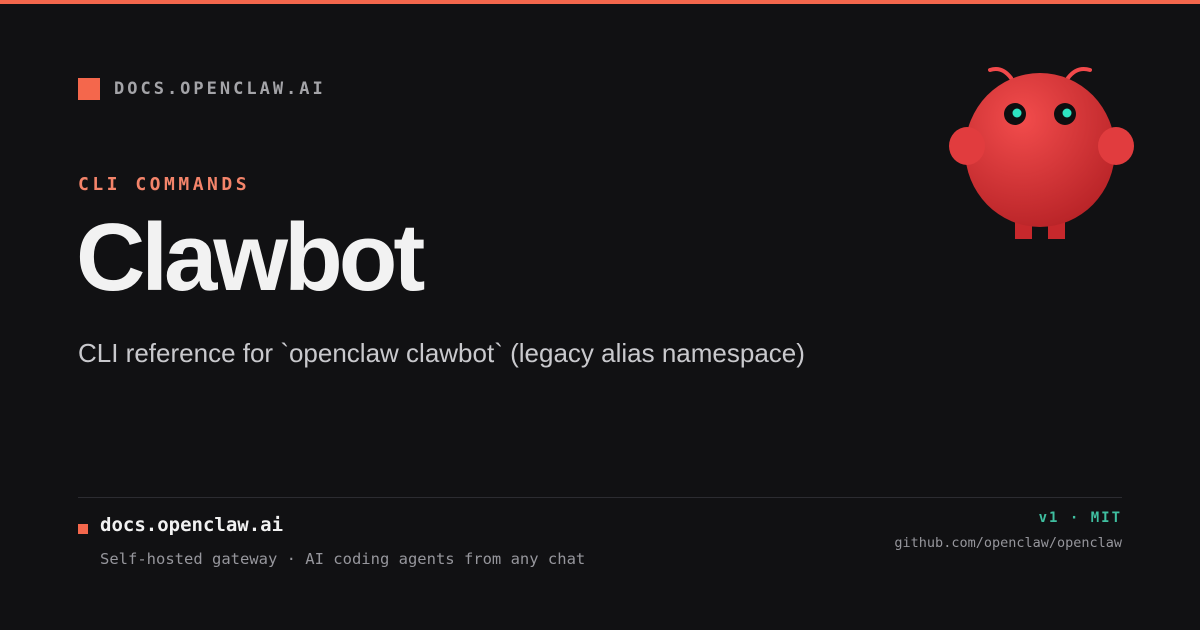  Describe the element at coordinates (164, 184) in the screenshot. I see `section-label: CLI COMMANDS` at that location.